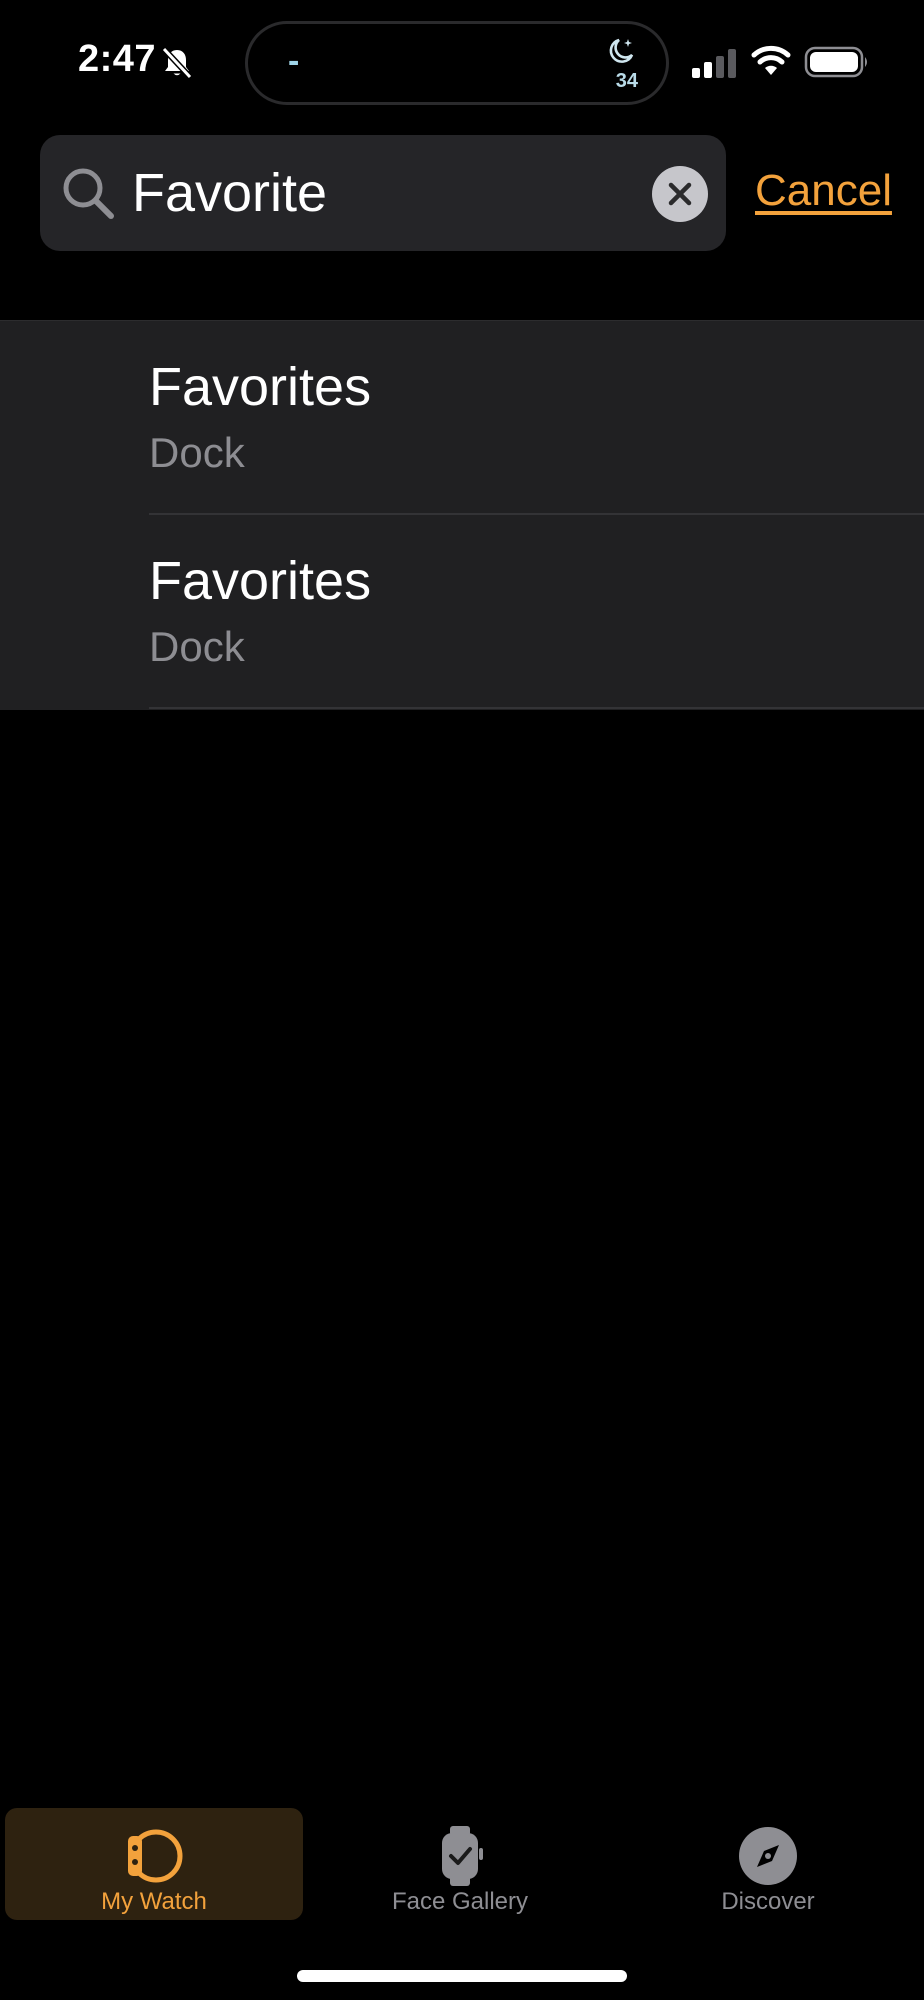  What do you see at coordinates (714, 63) in the screenshot?
I see `signal-icon` at bounding box center [714, 63].